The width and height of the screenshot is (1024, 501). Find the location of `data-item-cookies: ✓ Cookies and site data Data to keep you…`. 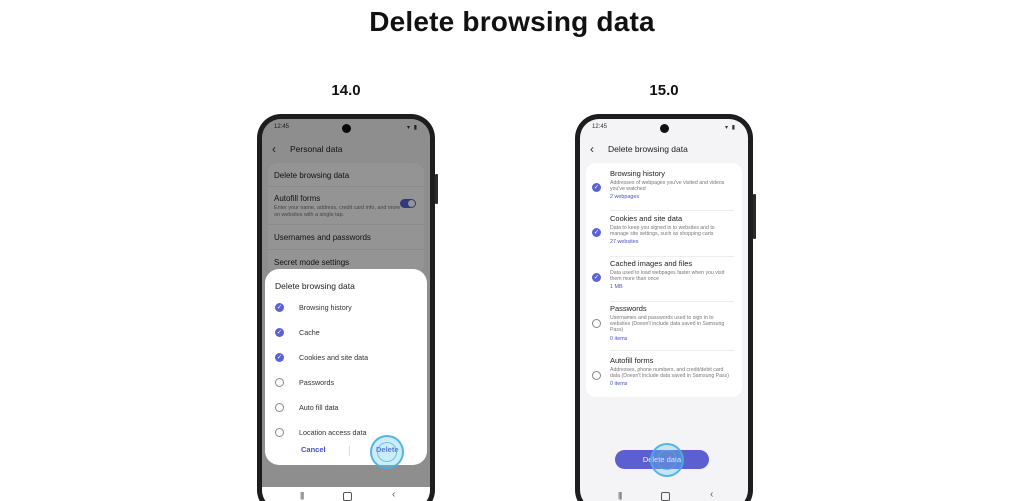

data-item-cookies: ✓ Cookies and site data Data to keep you… is located at coordinates (664, 229).